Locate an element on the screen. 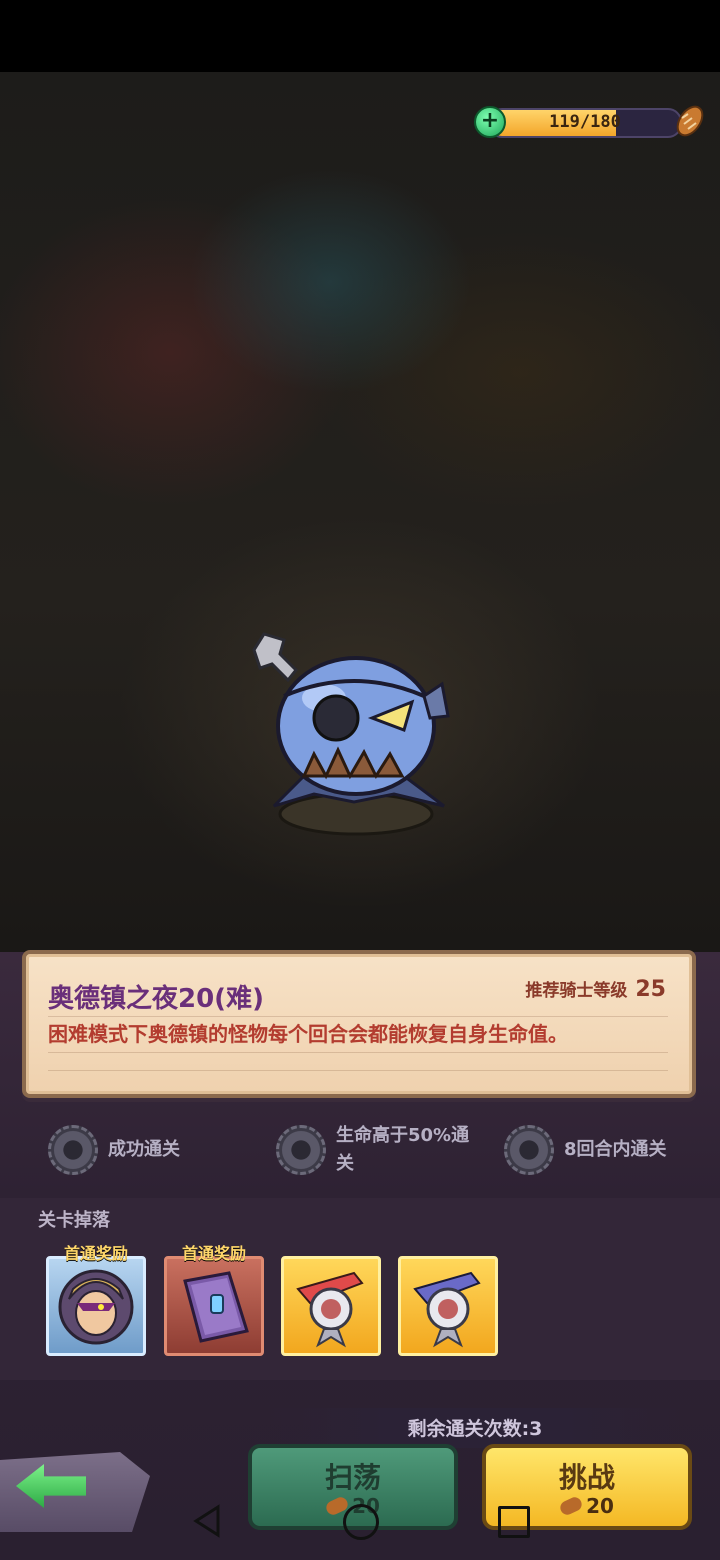 This screenshot has width=720, height=1560. recommended-level-label: 推荐骑士等级 is located at coordinates (576, 991).